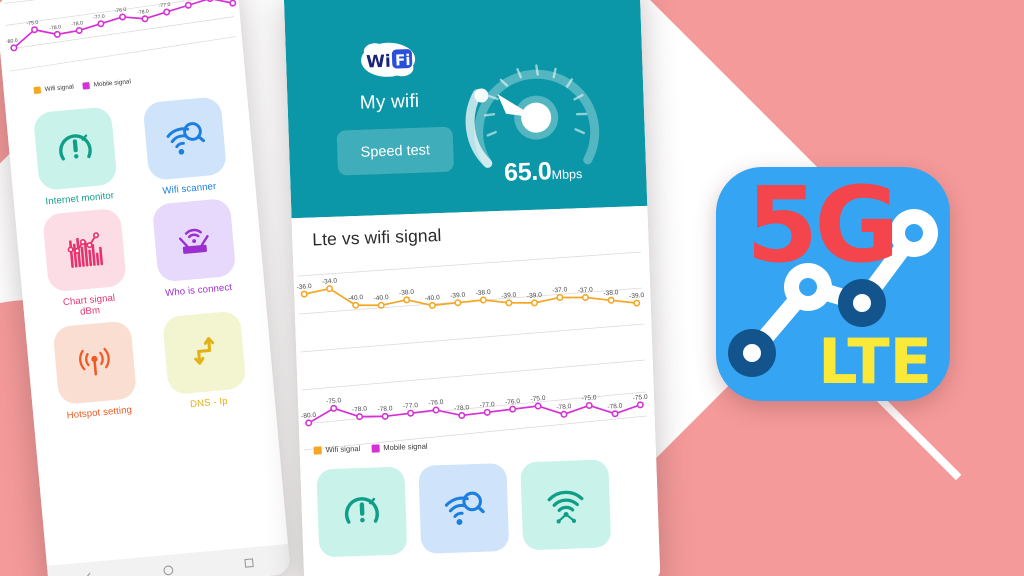  Describe the element at coordinates (875, 361) in the screenshot. I see `logo-lte-text: LTE` at that location.